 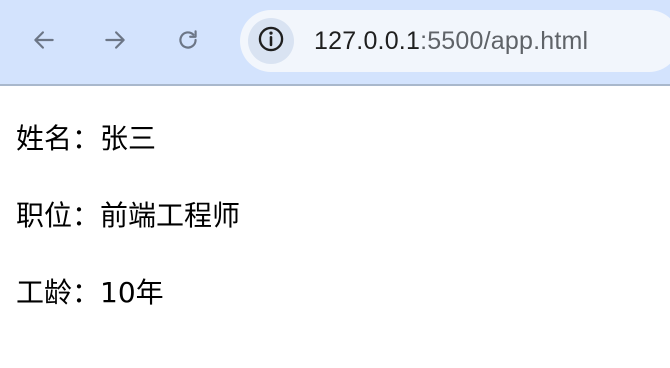 I want to click on employee-years: 工龄：10年, so click(x=90, y=292).